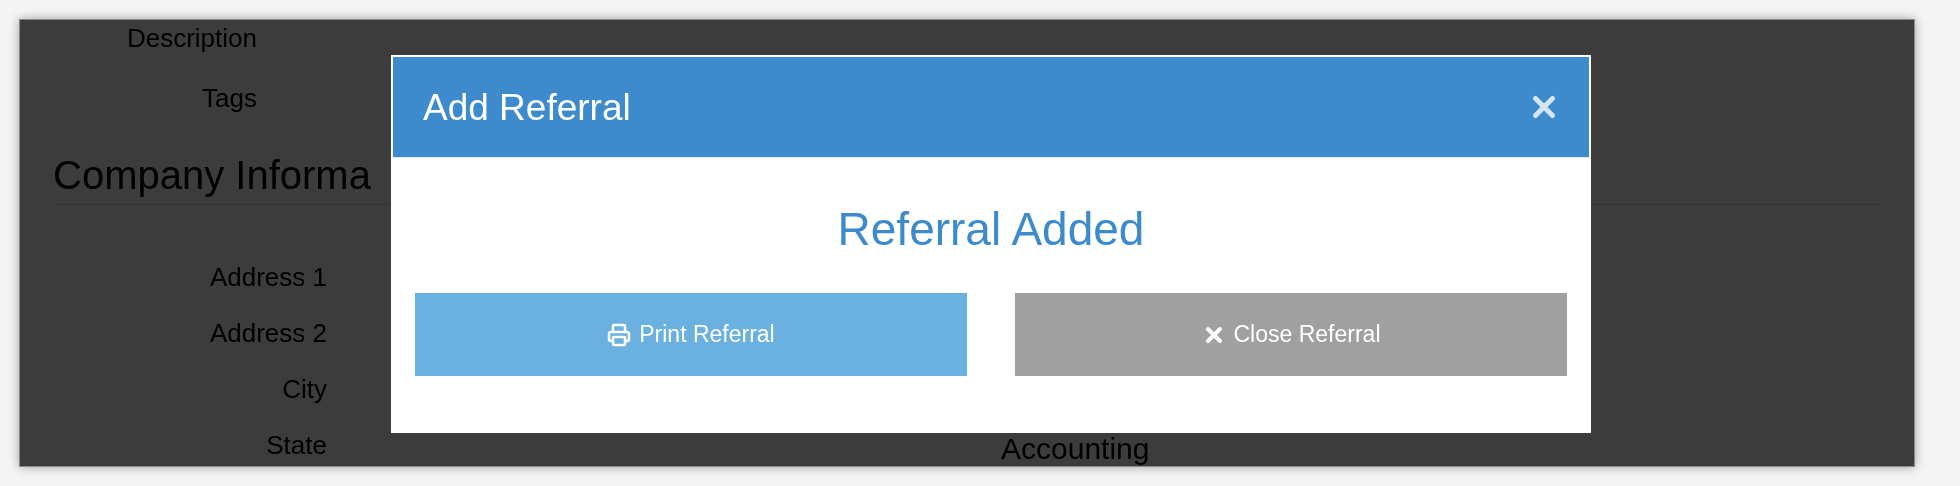 The width and height of the screenshot is (1960, 486). Describe the element at coordinates (1291, 334) in the screenshot. I see `close-button: Close Referral` at that location.